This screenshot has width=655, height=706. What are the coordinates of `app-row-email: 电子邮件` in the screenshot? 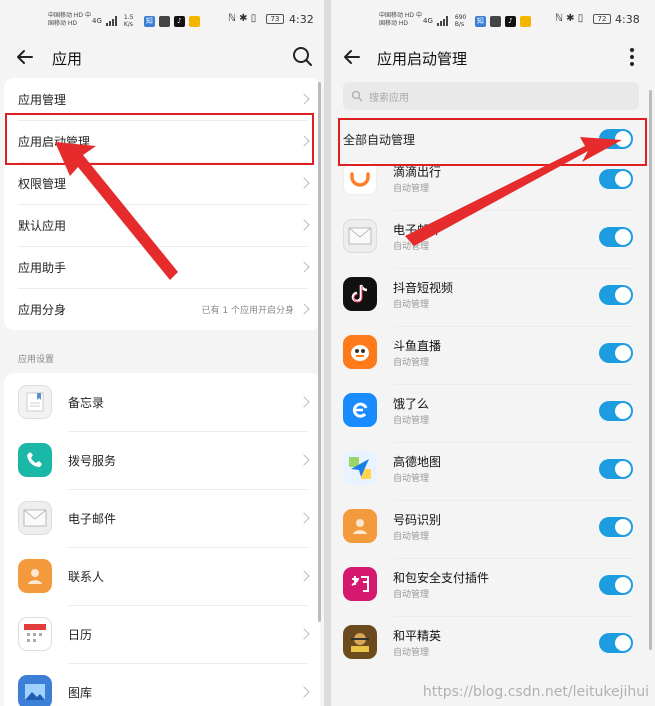 It's located at (162, 518).